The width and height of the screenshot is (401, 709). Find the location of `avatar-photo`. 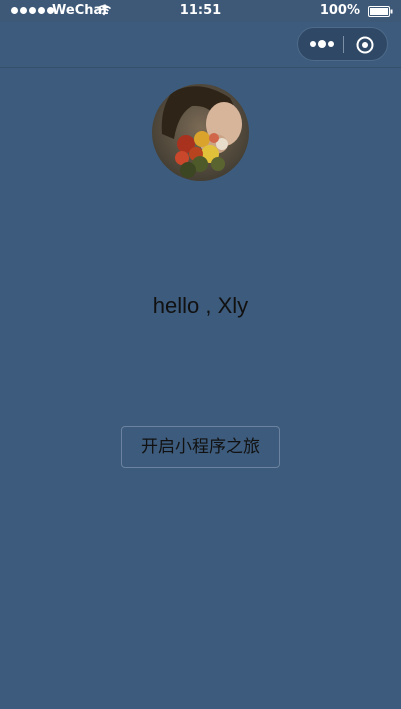

avatar-photo is located at coordinates (200, 132).